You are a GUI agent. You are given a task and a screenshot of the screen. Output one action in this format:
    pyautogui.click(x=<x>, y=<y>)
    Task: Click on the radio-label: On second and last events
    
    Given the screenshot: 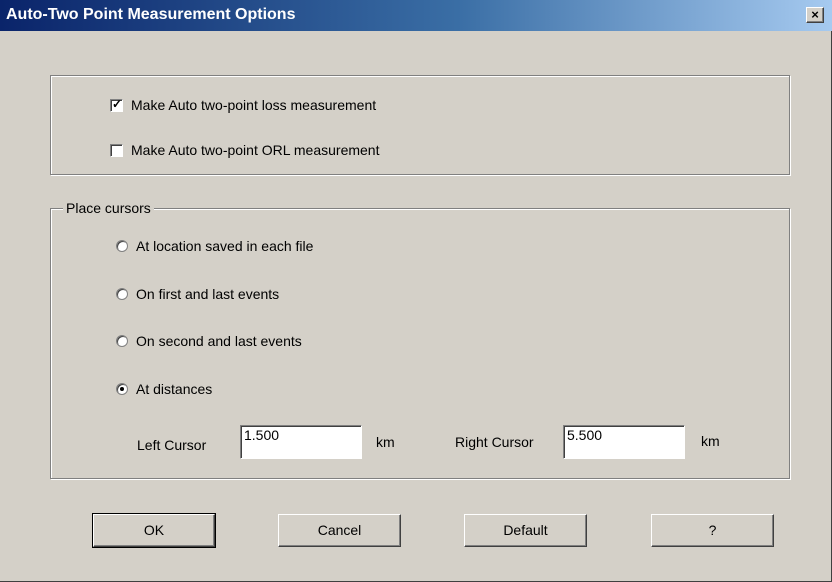 What is the action you would take?
    pyautogui.click(x=219, y=341)
    